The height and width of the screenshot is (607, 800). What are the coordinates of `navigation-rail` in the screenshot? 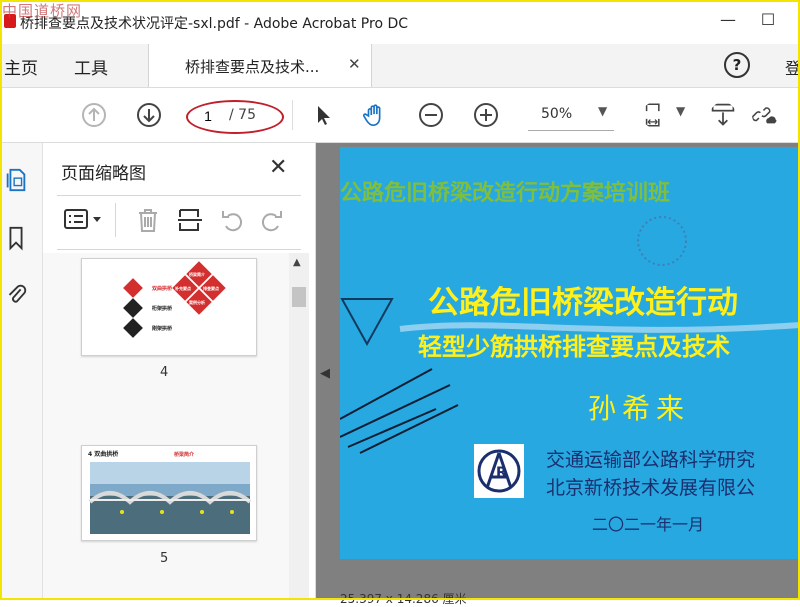 It's located at (21, 371).